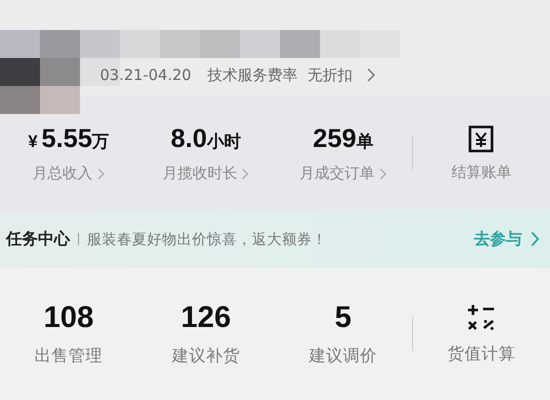 The image size is (550, 400). Describe the element at coordinates (69, 318) in the screenshot. I see `tool-count: 108` at that location.